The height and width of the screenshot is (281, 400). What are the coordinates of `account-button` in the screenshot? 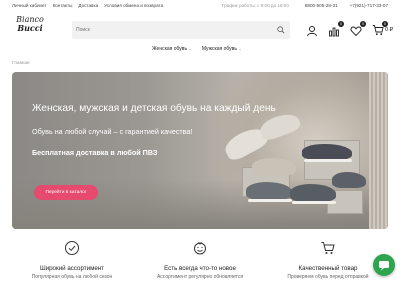 It's located at (312, 30).